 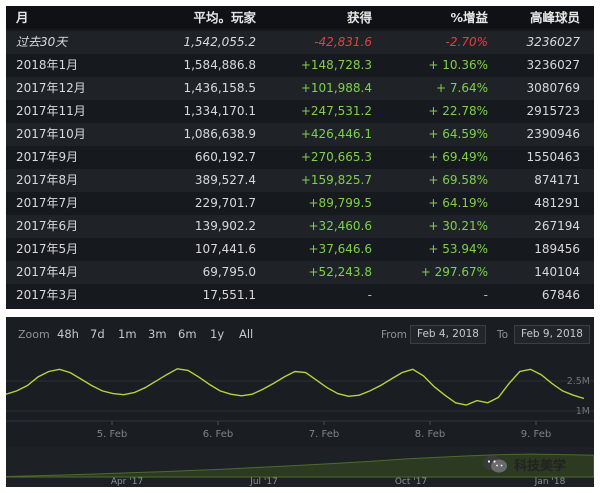 What do you see at coordinates (229, 272) in the screenshot?
I see `cell-avg-players: 69,795.0` at bounding box center [229, 272].